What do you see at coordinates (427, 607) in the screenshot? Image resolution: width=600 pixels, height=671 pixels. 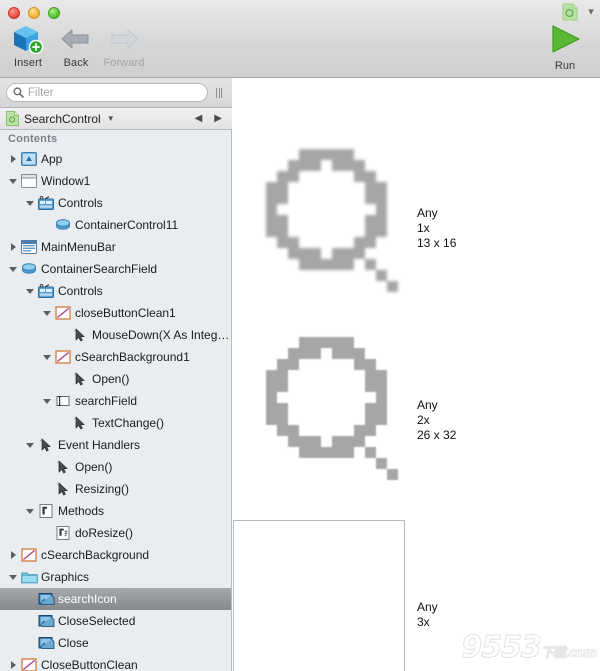 I see `variant-any-label: Any` at bounding box center [427, 607].